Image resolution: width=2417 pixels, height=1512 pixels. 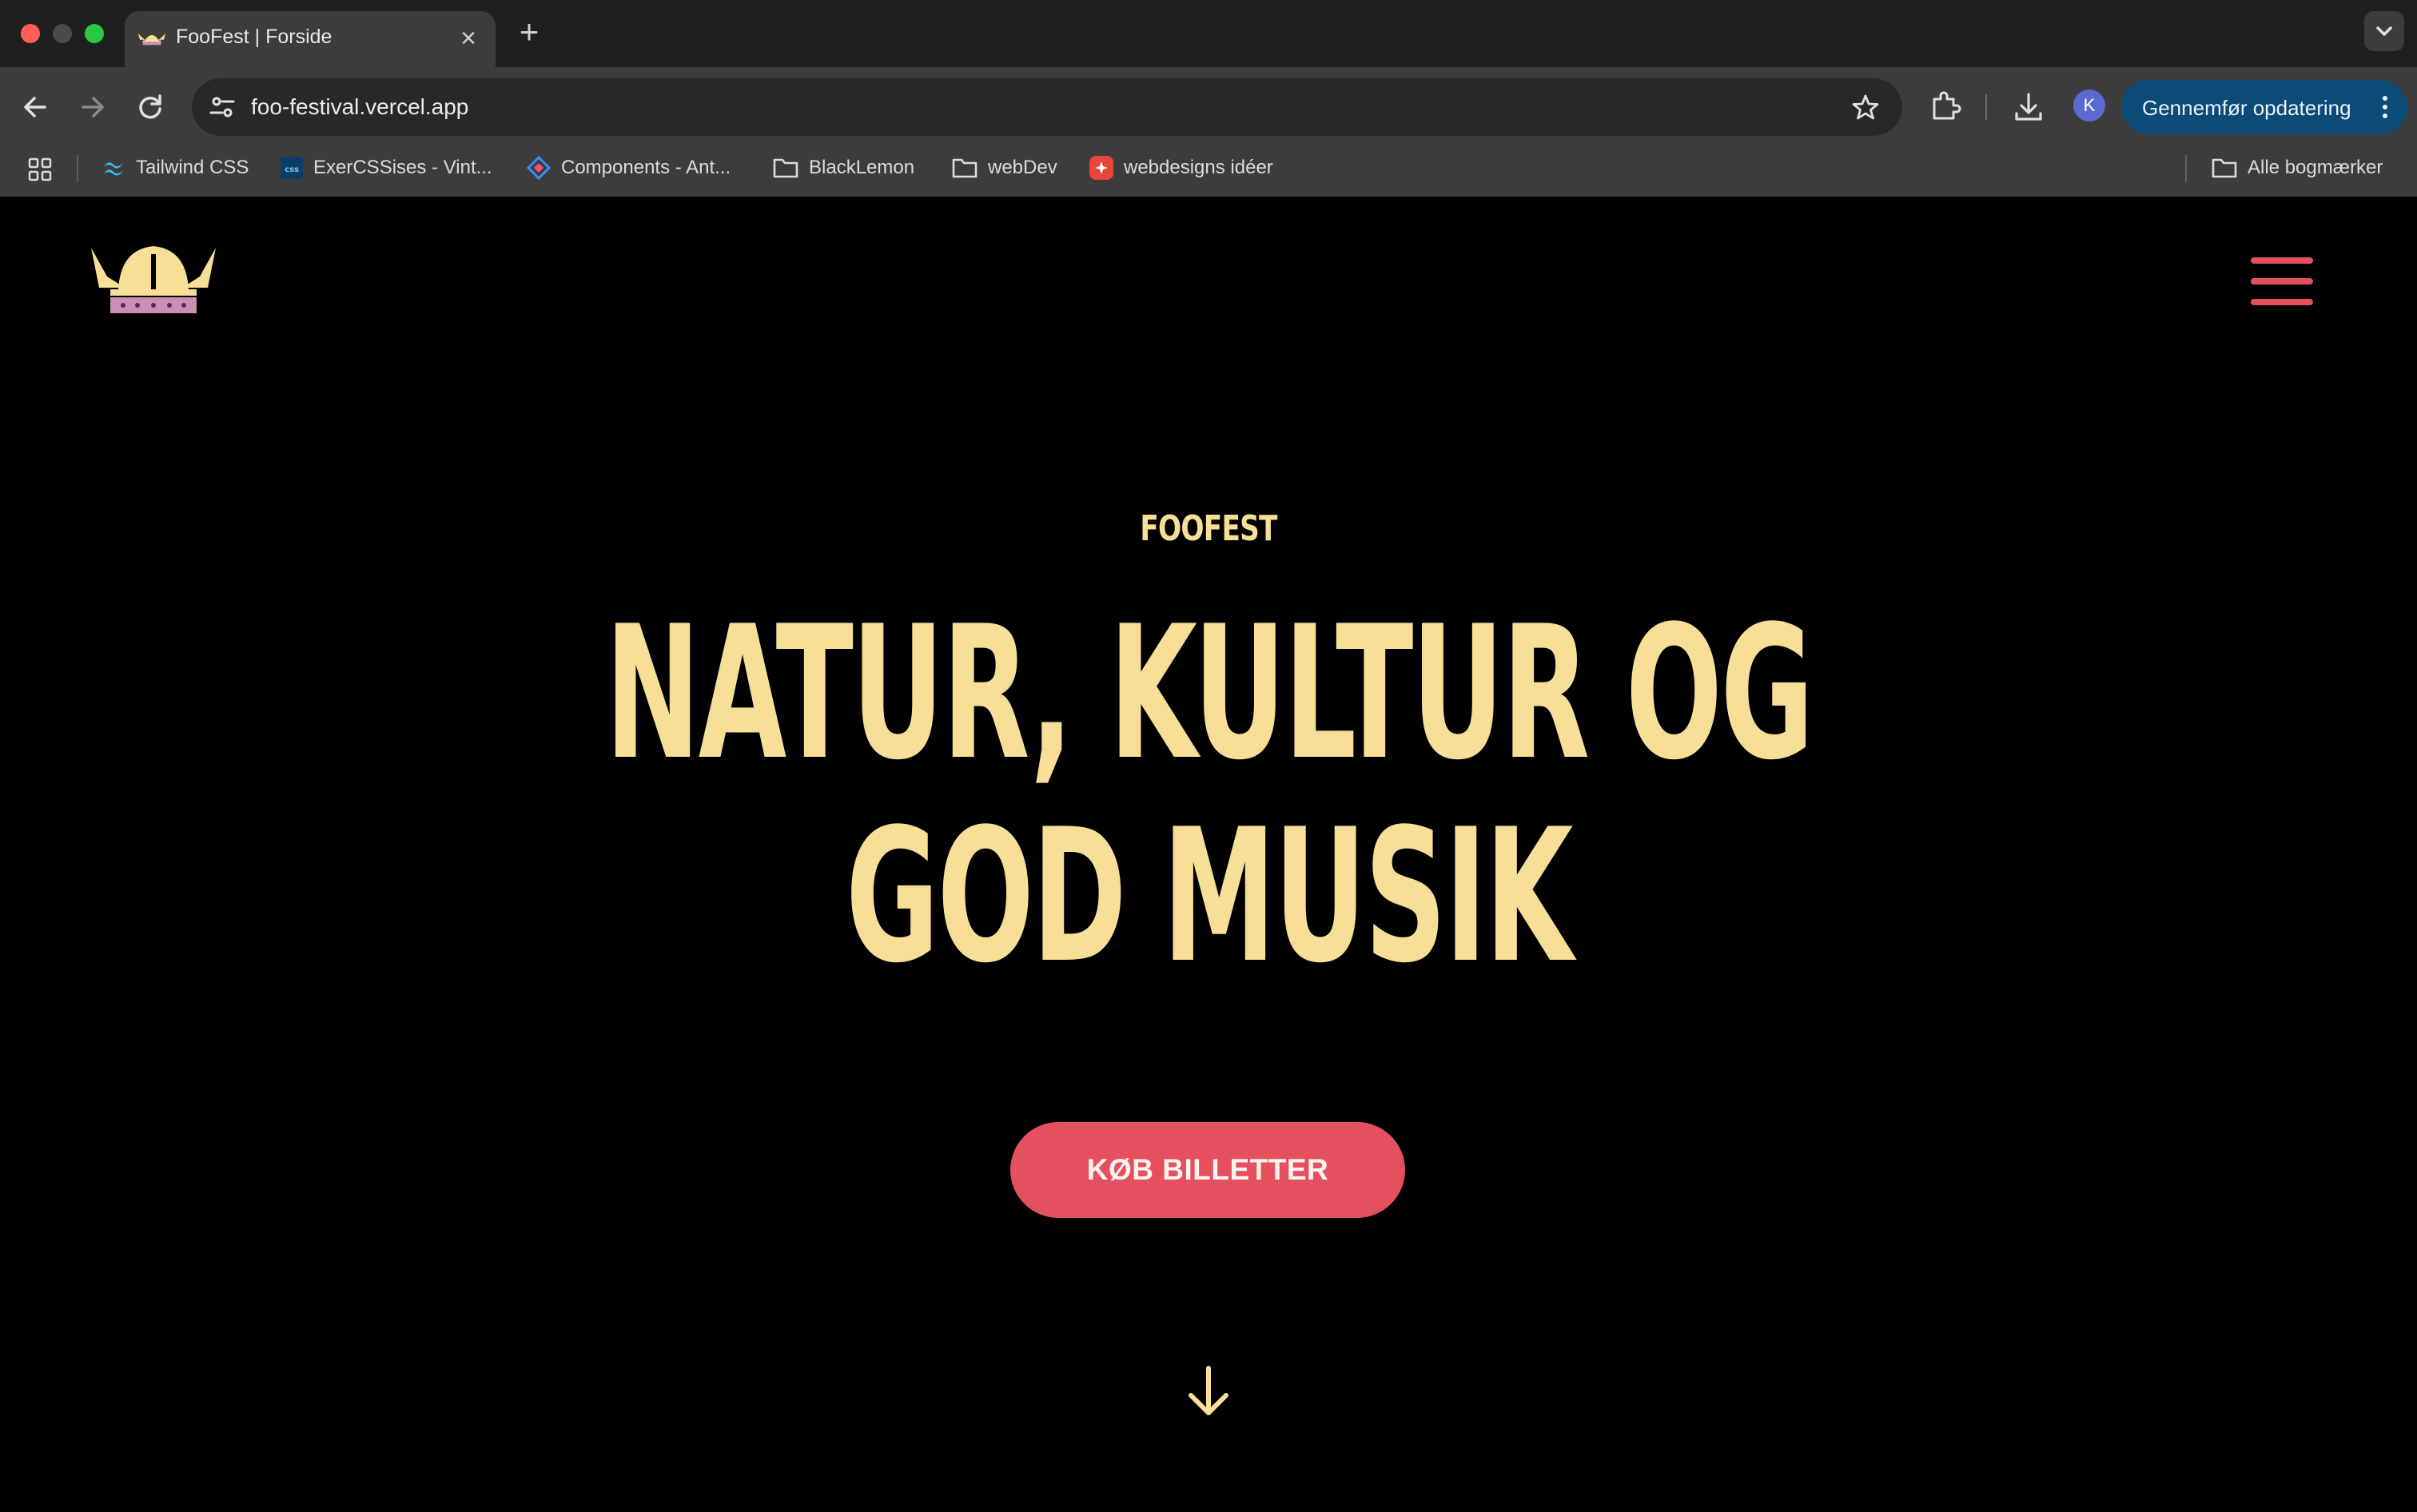 What do you see at coordinates (150, 107) in the screenshot?
I see `reload-icon` at bounding box center [150, 107].